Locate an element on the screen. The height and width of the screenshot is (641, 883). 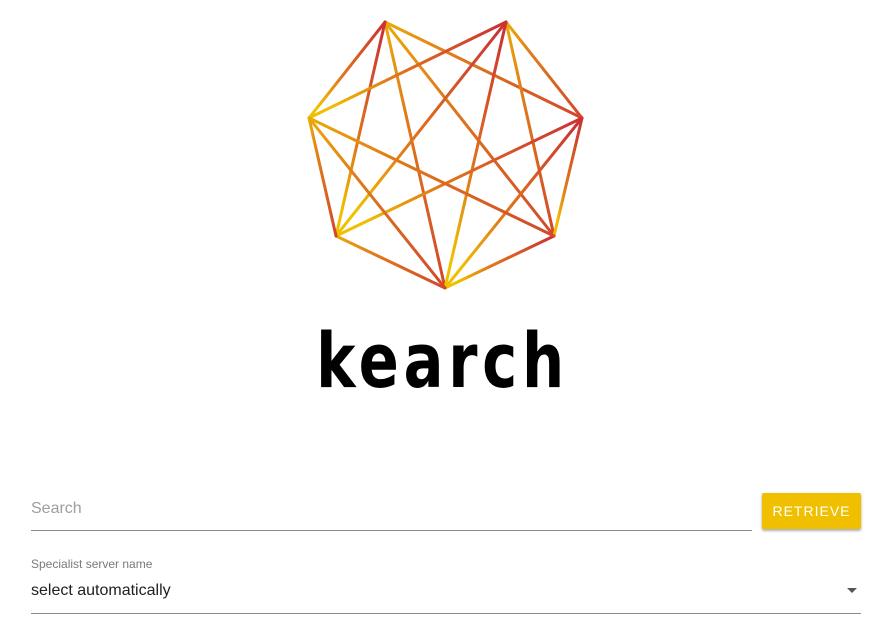
specialist-select-label: Specialist server name is located at coordinates (92, 564).